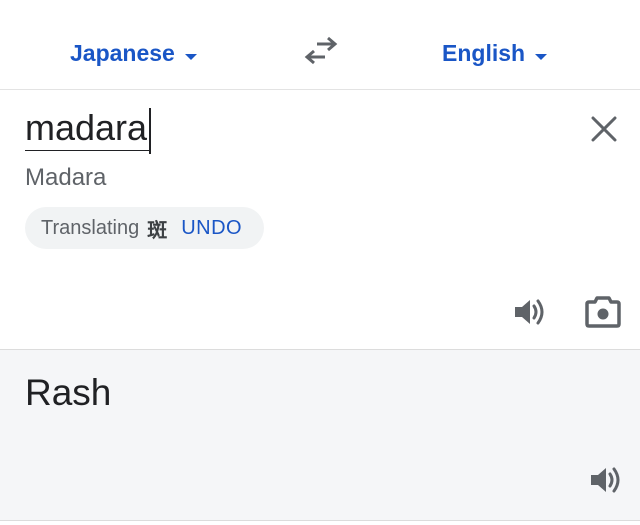 The image size is (640, 525). What do you see at coordinates (484, 53) in the screenshot?
I see `target-language-label: English` at bounding box center [484, 53].